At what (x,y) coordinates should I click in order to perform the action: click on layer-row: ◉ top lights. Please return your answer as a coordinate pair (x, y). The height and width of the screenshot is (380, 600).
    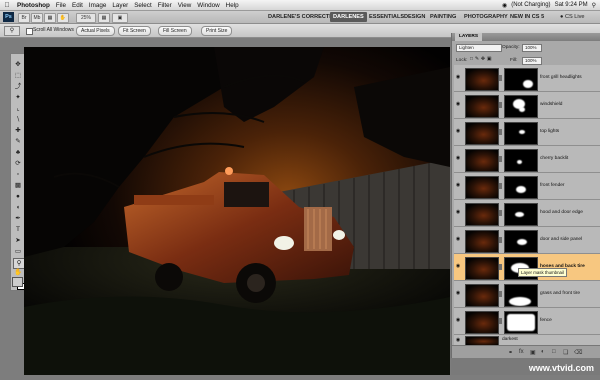
    Looking at the image, I should click on (527, 132).